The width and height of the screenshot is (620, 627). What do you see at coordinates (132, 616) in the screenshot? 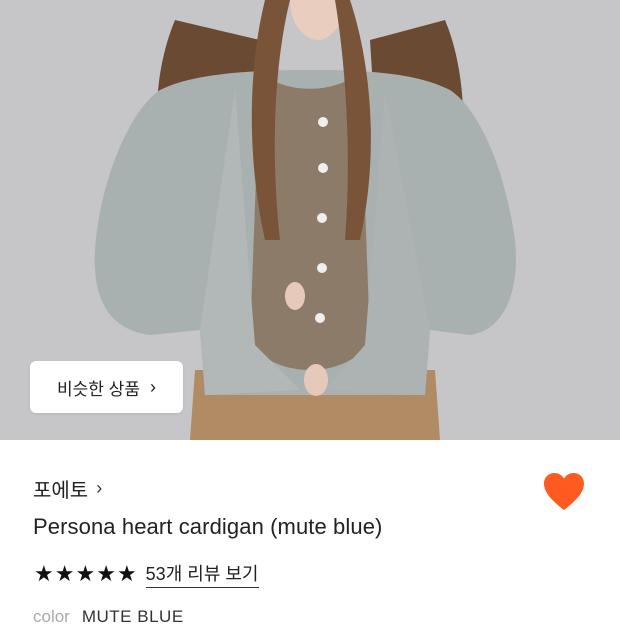
I see `option-value: MUTE BLUE` at bounding box center [132, 616].